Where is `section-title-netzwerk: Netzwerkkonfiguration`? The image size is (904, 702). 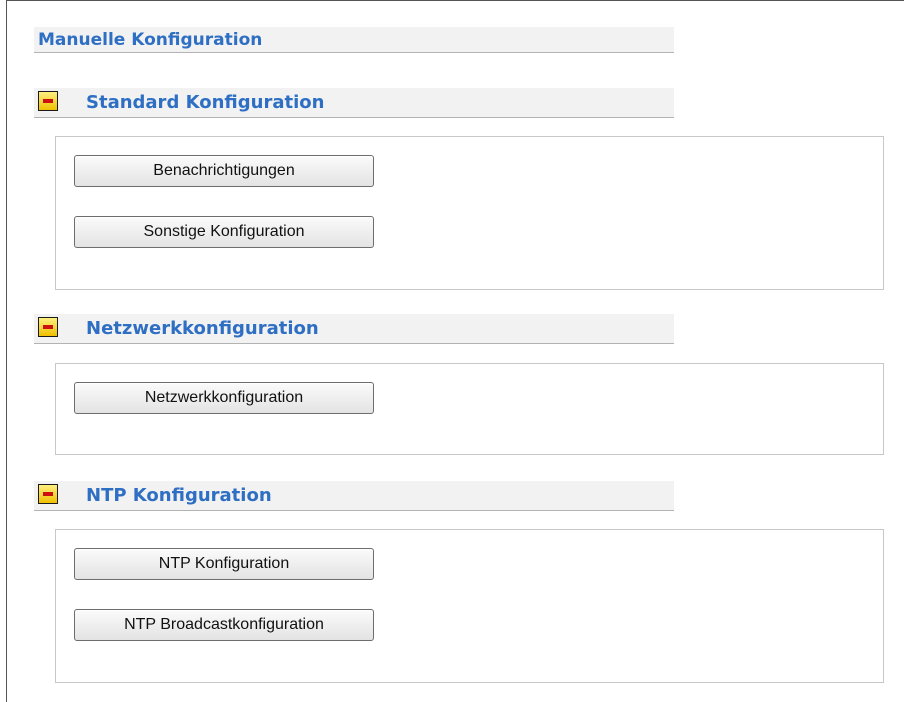
section-title-netzwerk: Netzwerkkonfiguration is located at coordinates (202, 328).